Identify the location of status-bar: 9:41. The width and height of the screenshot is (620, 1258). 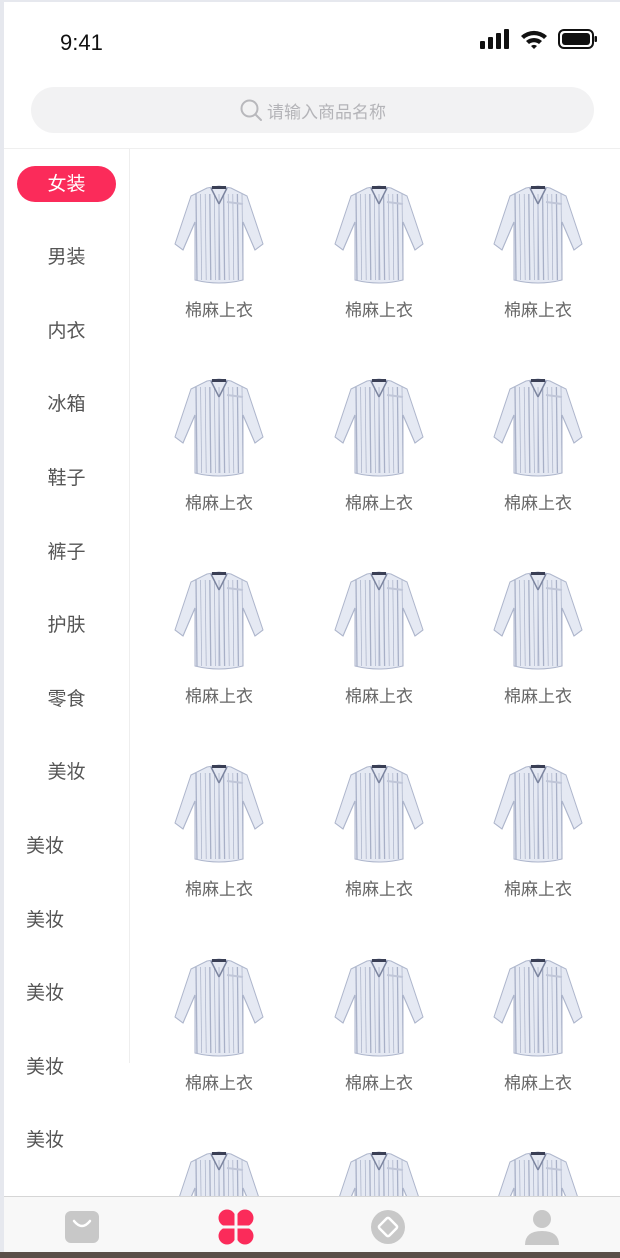
(312, 42).